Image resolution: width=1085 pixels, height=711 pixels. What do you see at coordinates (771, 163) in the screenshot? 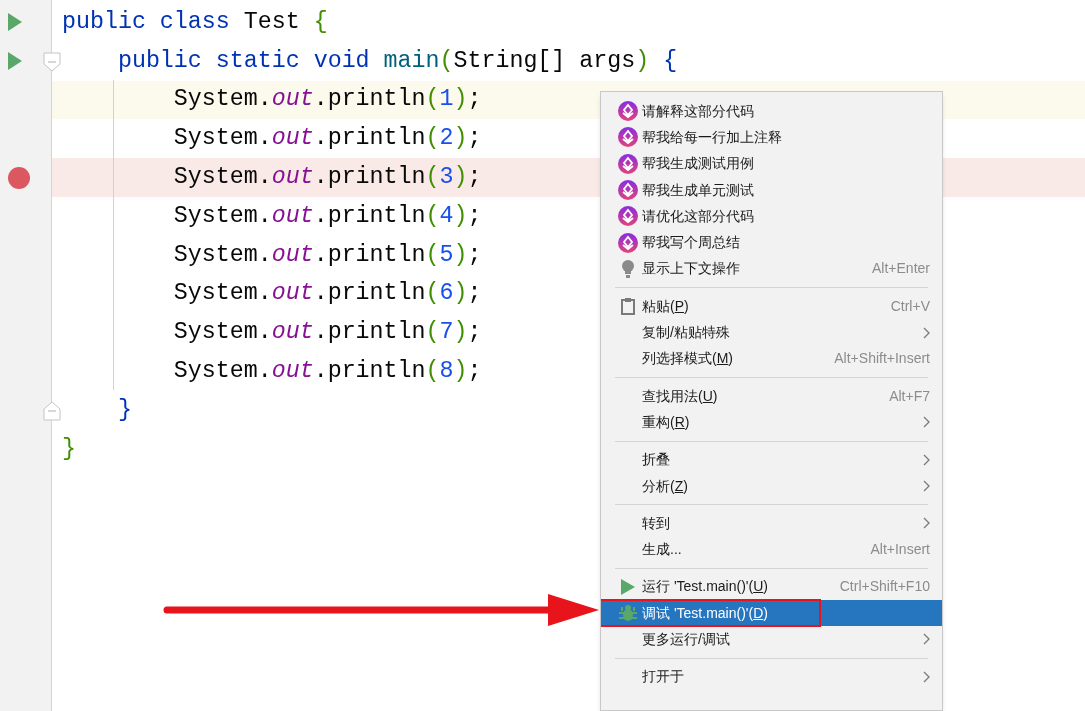
I see `menu-item: 帮我生成测试用例` at bounding box center [771, 163].